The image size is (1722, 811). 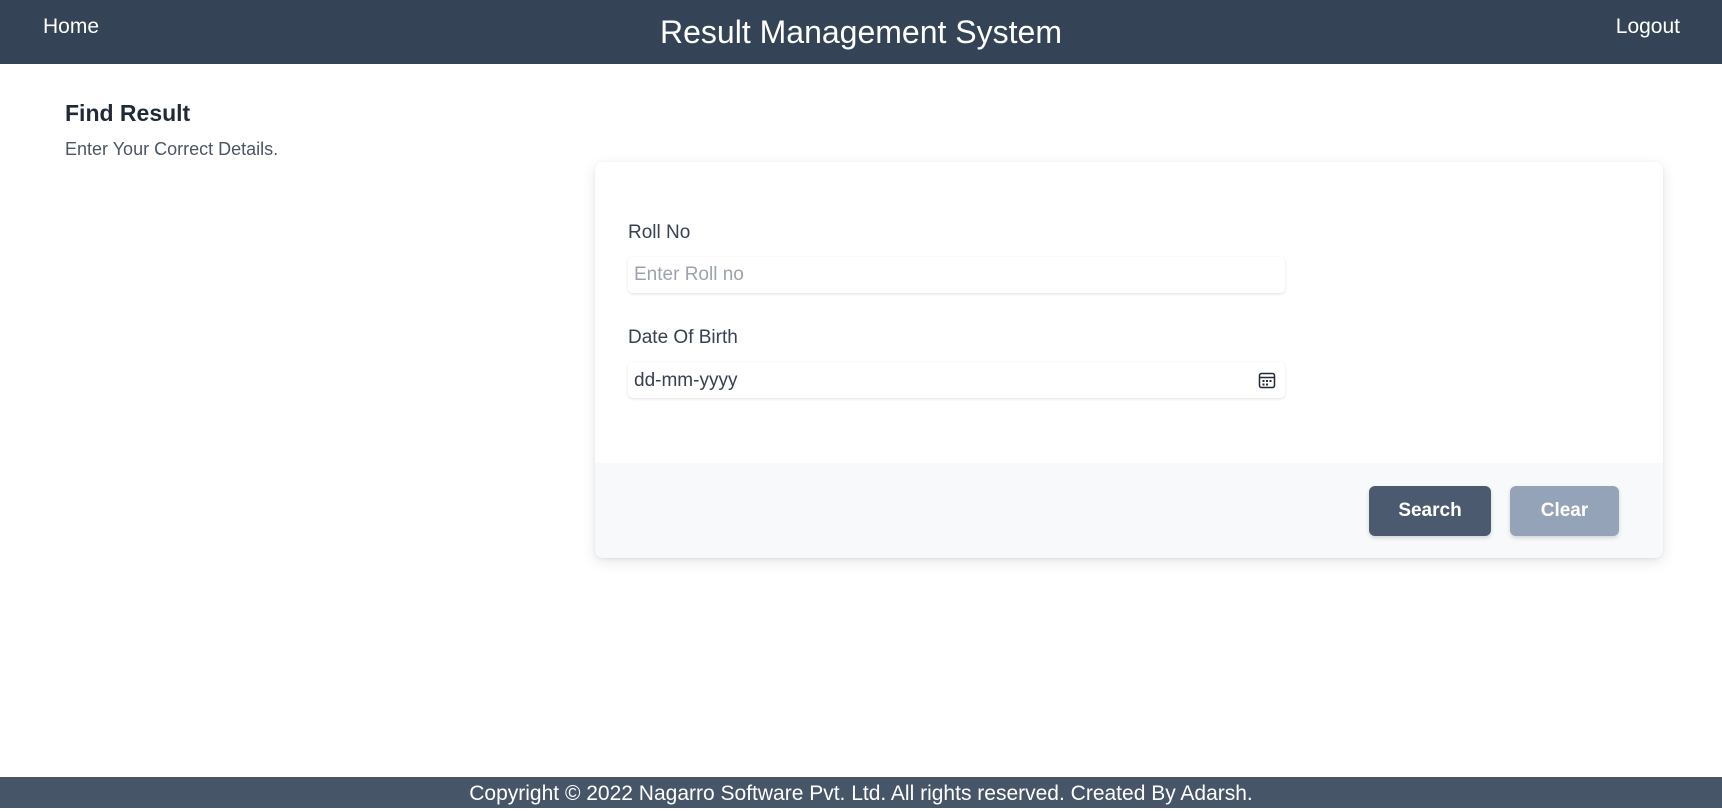 I want to click on dob-input: dd-mm-yyyy, so click(x=956, y=380).